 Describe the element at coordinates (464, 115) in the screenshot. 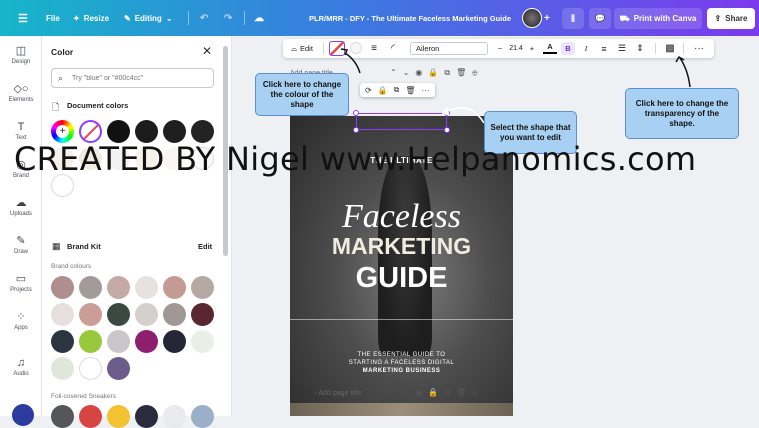

I see `arrow-to-shape` at that location.